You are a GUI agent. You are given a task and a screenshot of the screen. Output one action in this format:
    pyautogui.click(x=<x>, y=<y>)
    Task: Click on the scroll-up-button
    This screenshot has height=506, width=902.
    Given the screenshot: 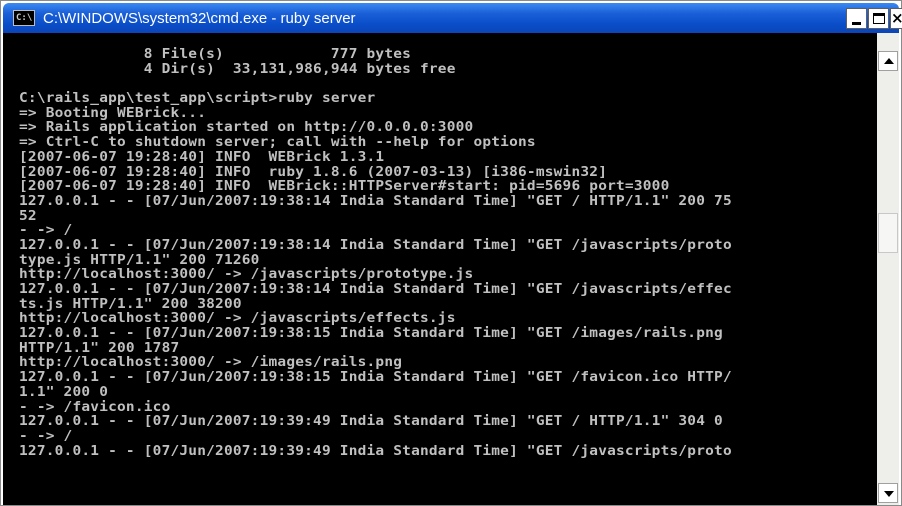 What is the action you would take?
    pyautogui.click(x=888, y=61)
    